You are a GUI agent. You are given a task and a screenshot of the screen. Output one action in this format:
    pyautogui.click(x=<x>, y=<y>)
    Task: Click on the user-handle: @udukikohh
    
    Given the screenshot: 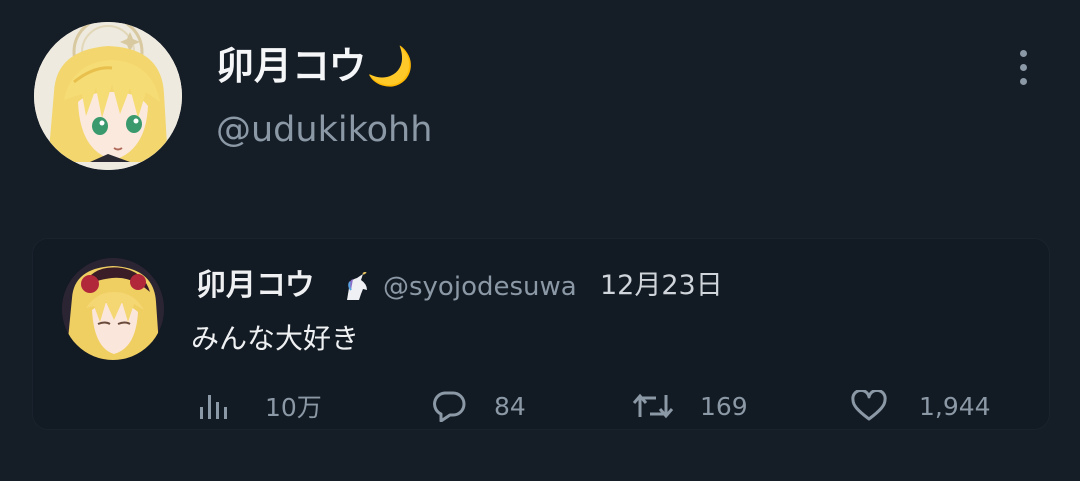 What is the action you would take?
    pyautogui.click(x=324, y=130)
    